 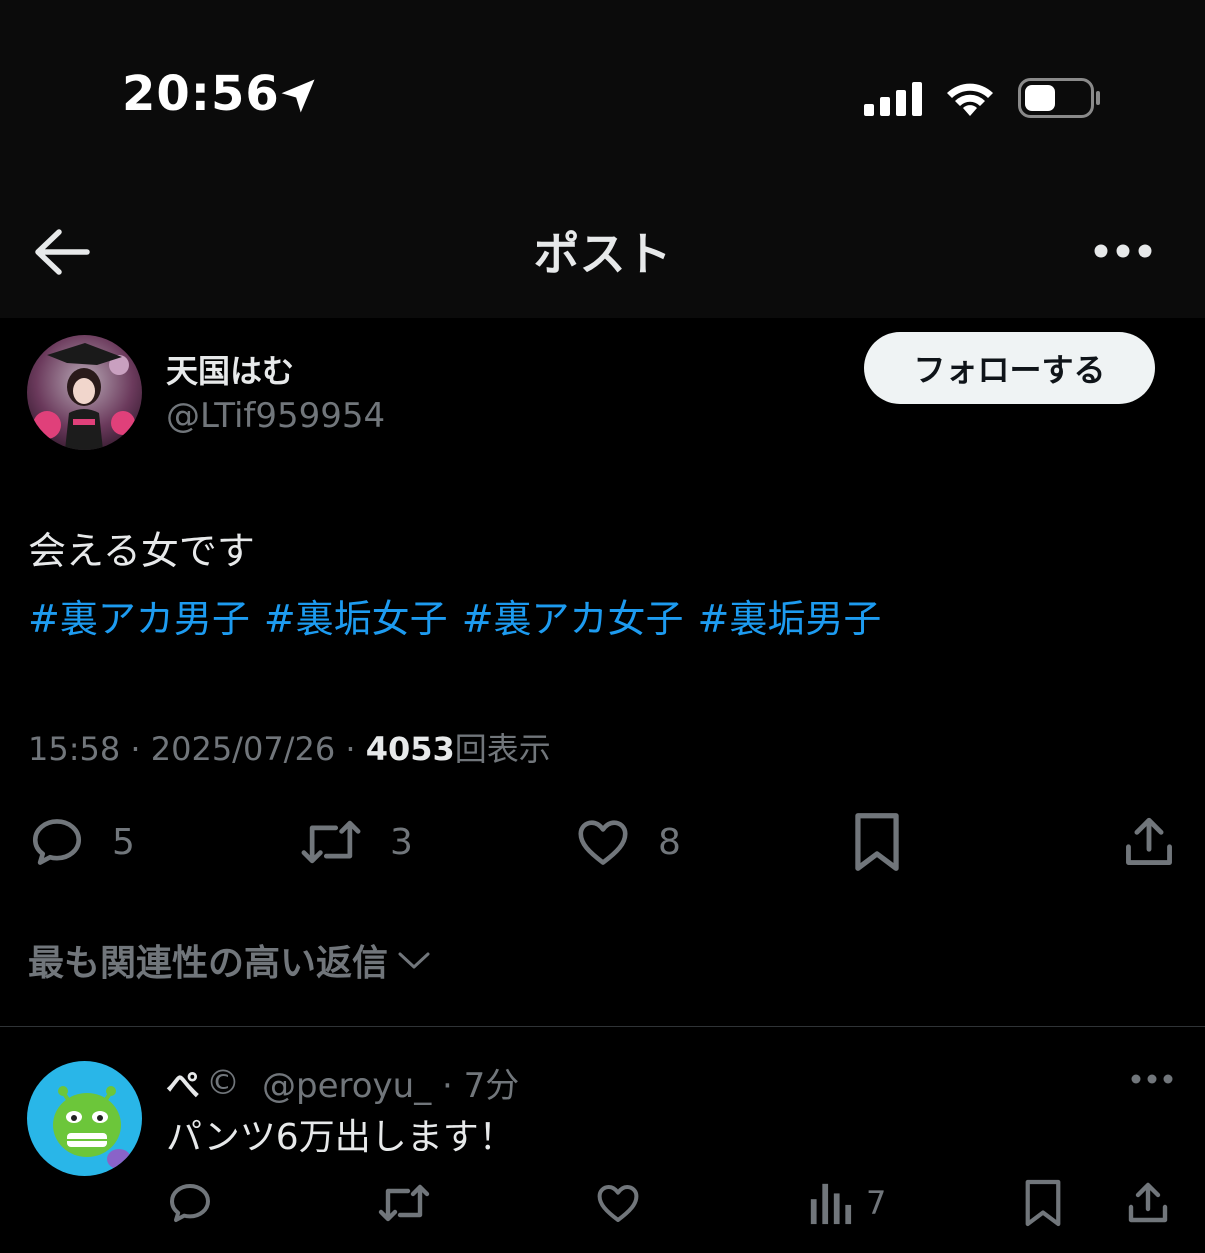 I want to click on reply-action: 5, so click(x=81, y=842).